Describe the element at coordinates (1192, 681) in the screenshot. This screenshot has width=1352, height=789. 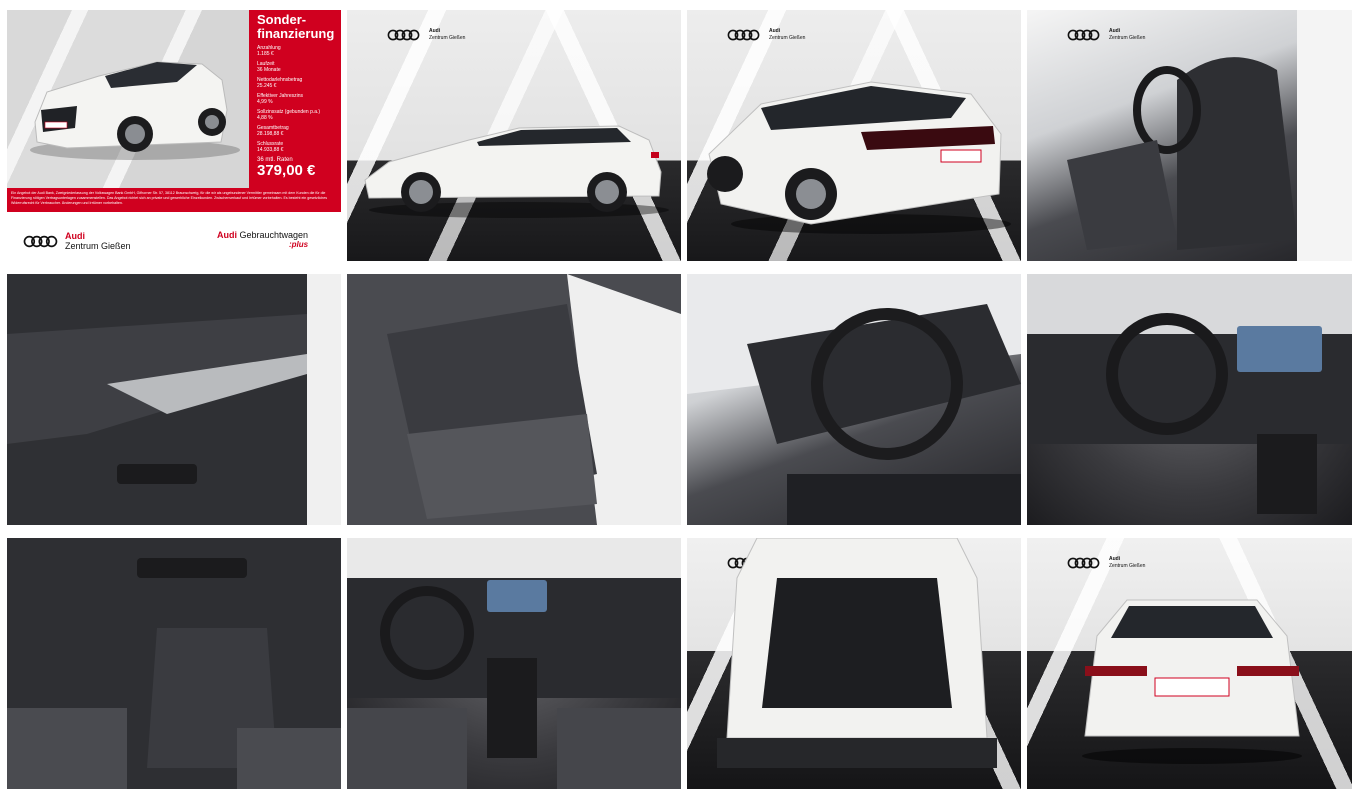
I see `car-rear-illustration` at that location.